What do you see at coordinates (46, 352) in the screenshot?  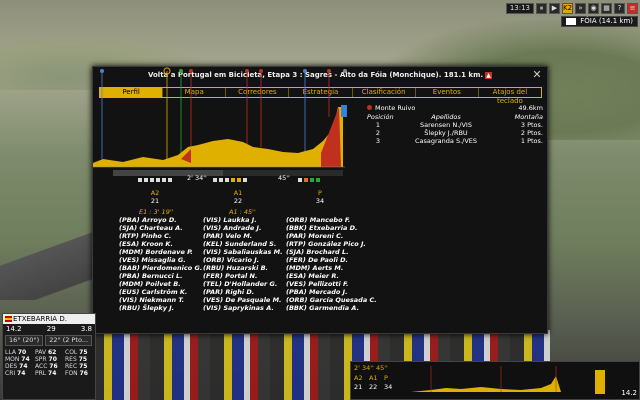 I see `rider-stat: PAV 62` at bounding box center [46, 352].